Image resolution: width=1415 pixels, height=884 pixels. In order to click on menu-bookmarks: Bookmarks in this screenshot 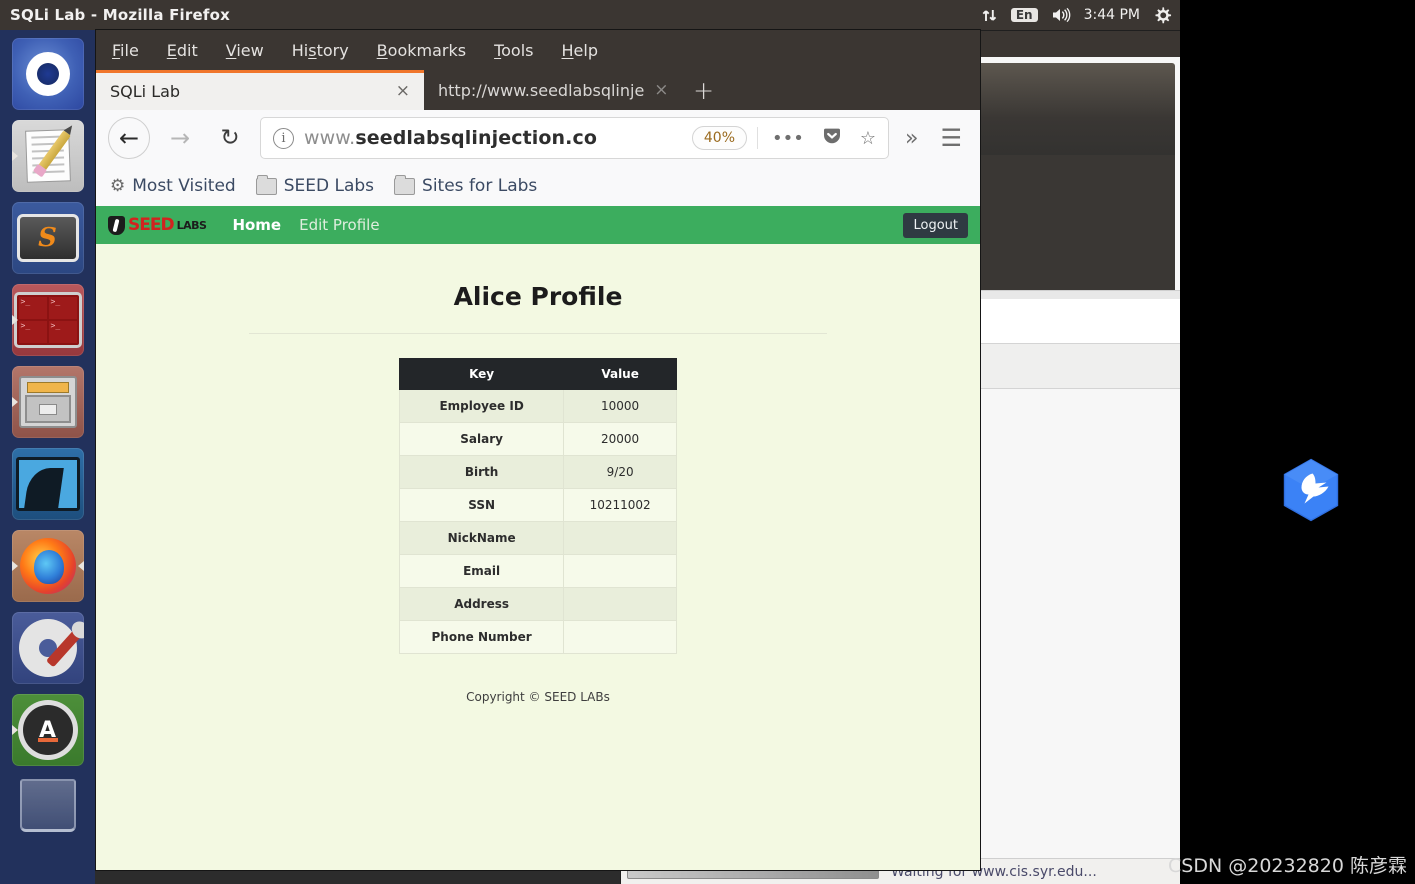, I will do `click(421, 50)`.